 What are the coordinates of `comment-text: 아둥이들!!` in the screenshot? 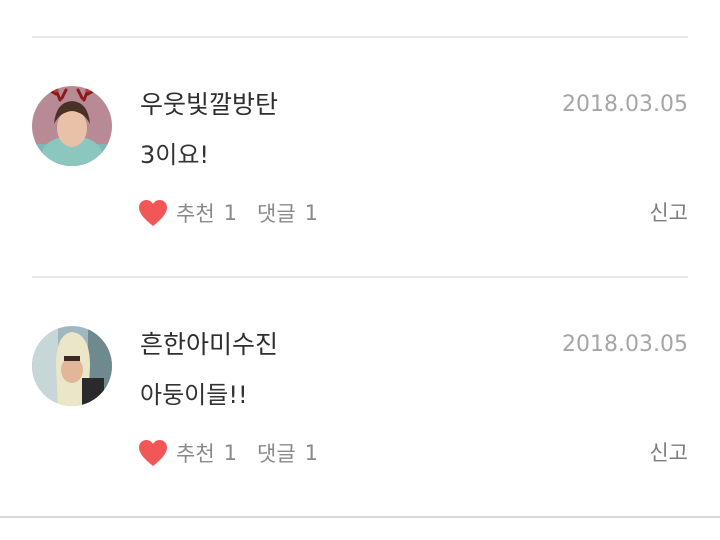 It's located at (194, 395).